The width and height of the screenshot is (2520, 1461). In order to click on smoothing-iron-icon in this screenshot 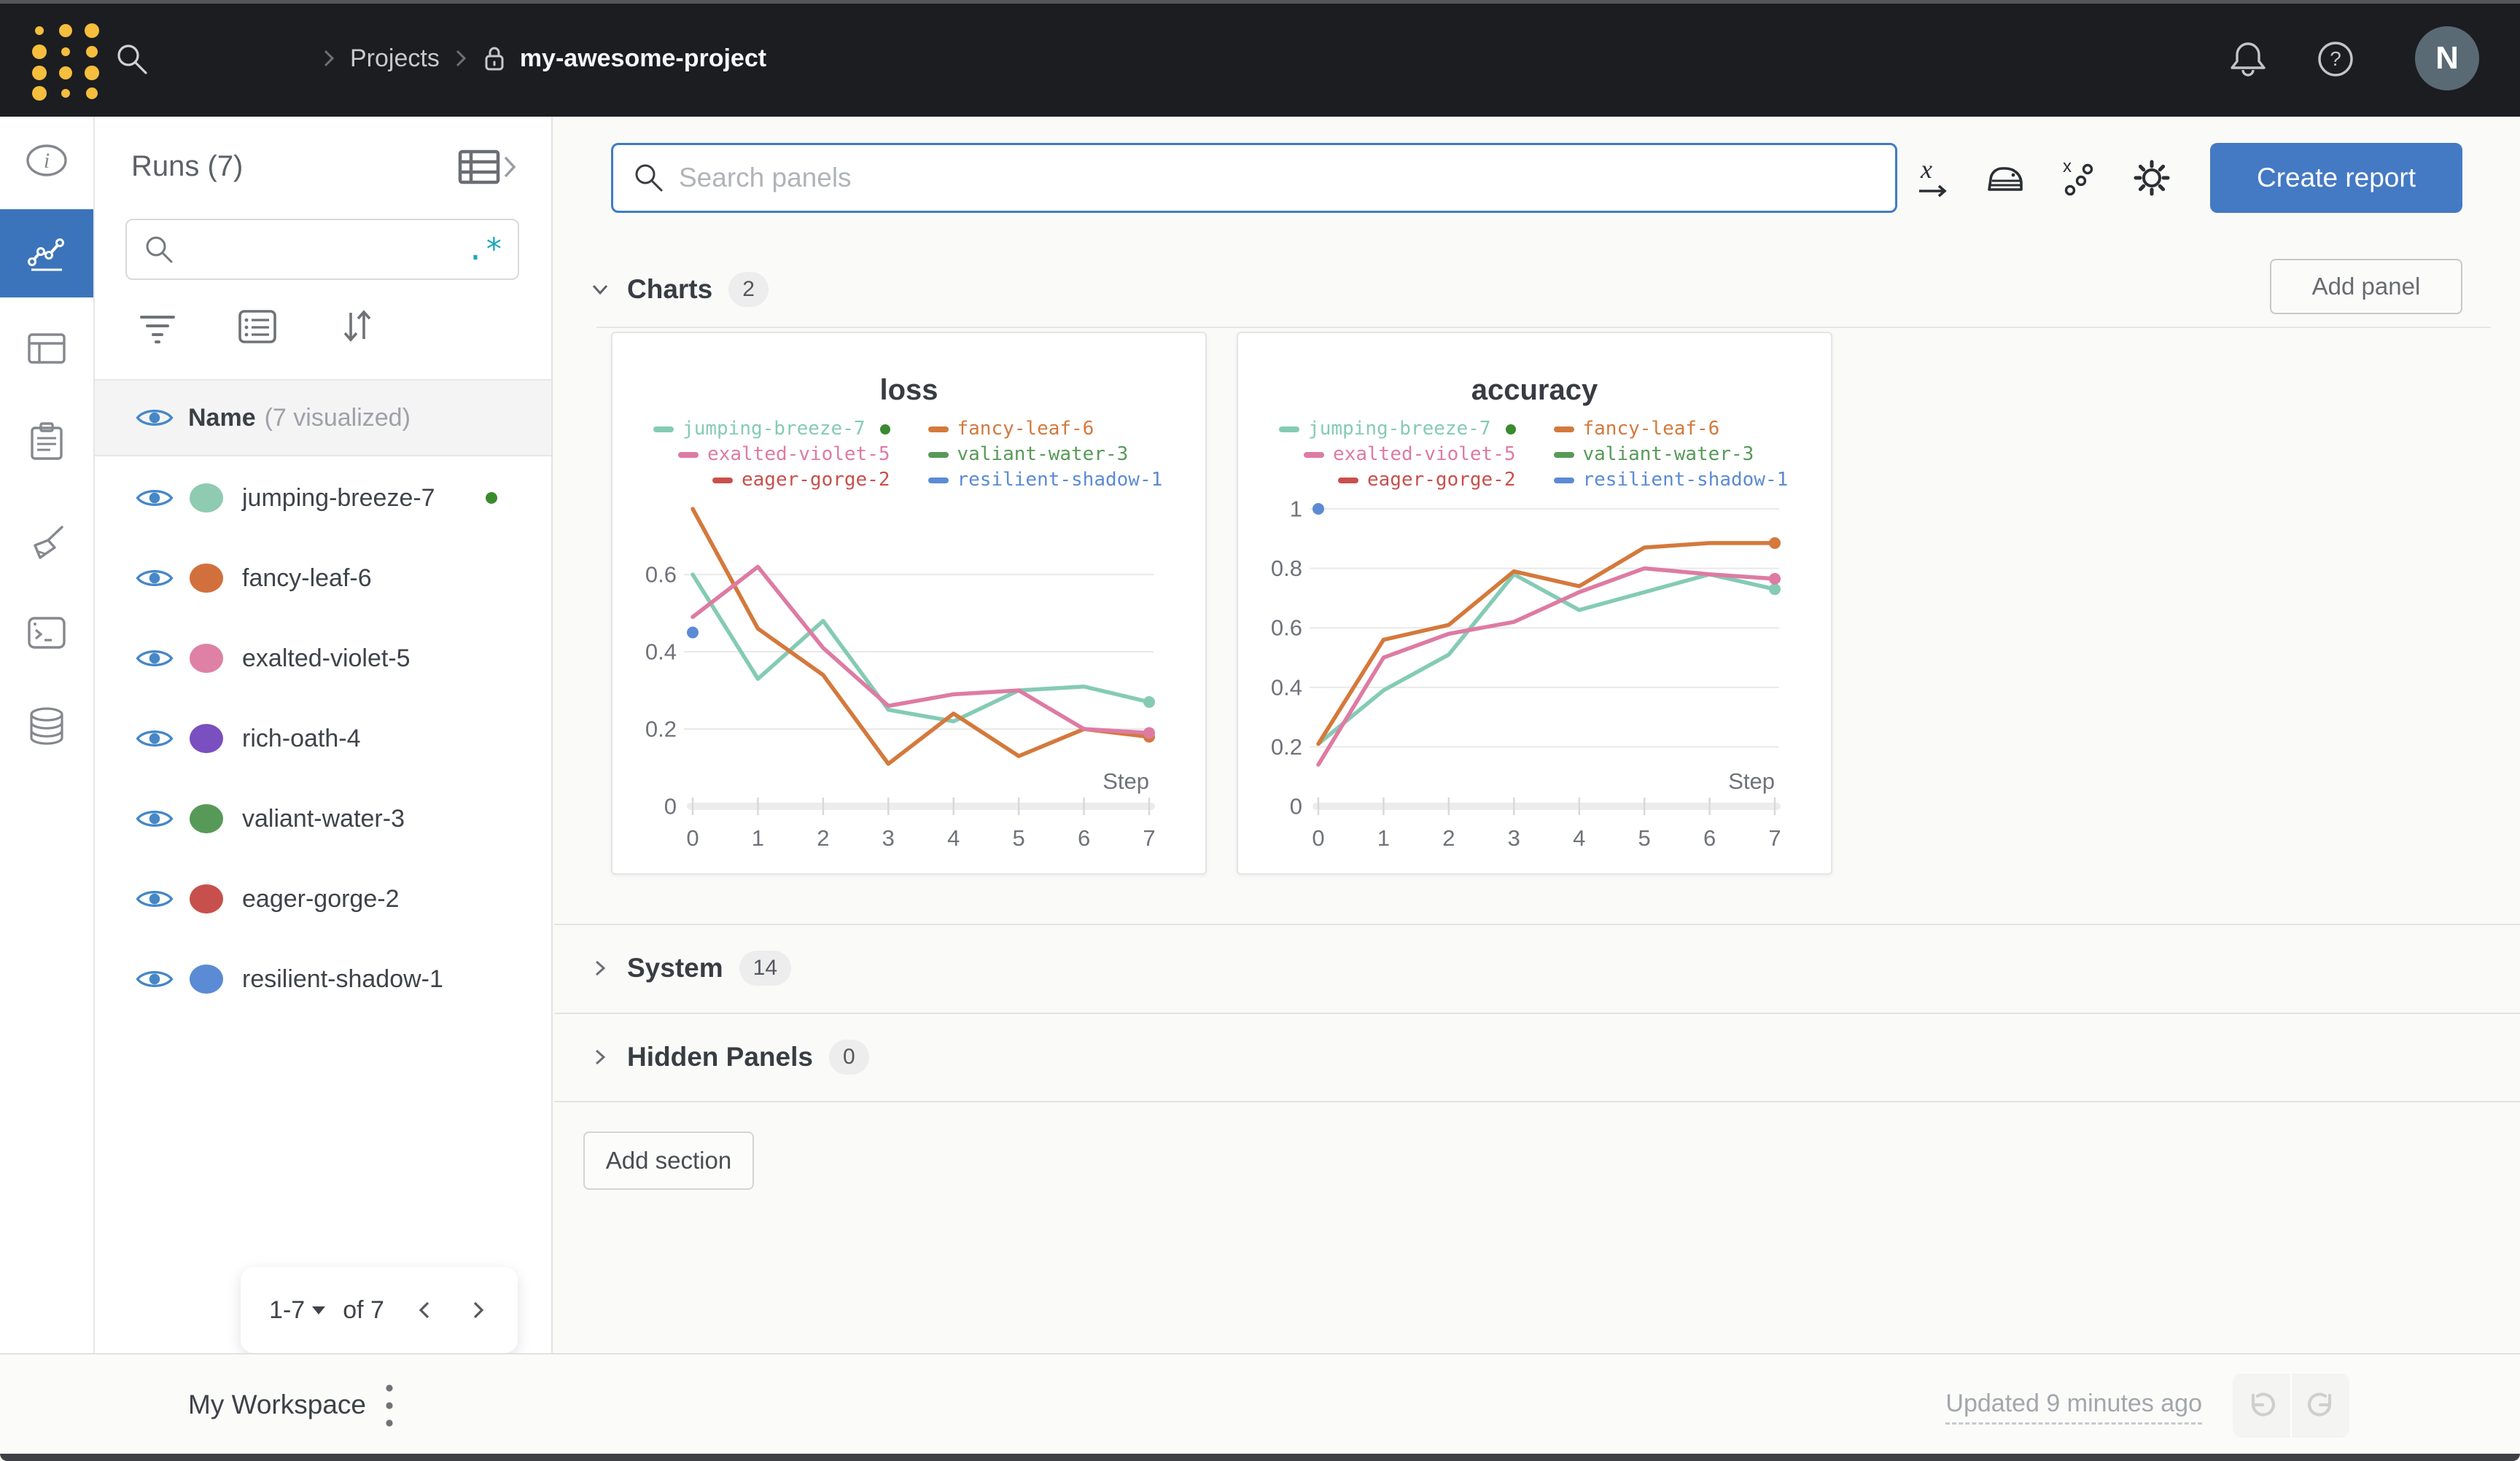, I will do `click(2005, 178)`.